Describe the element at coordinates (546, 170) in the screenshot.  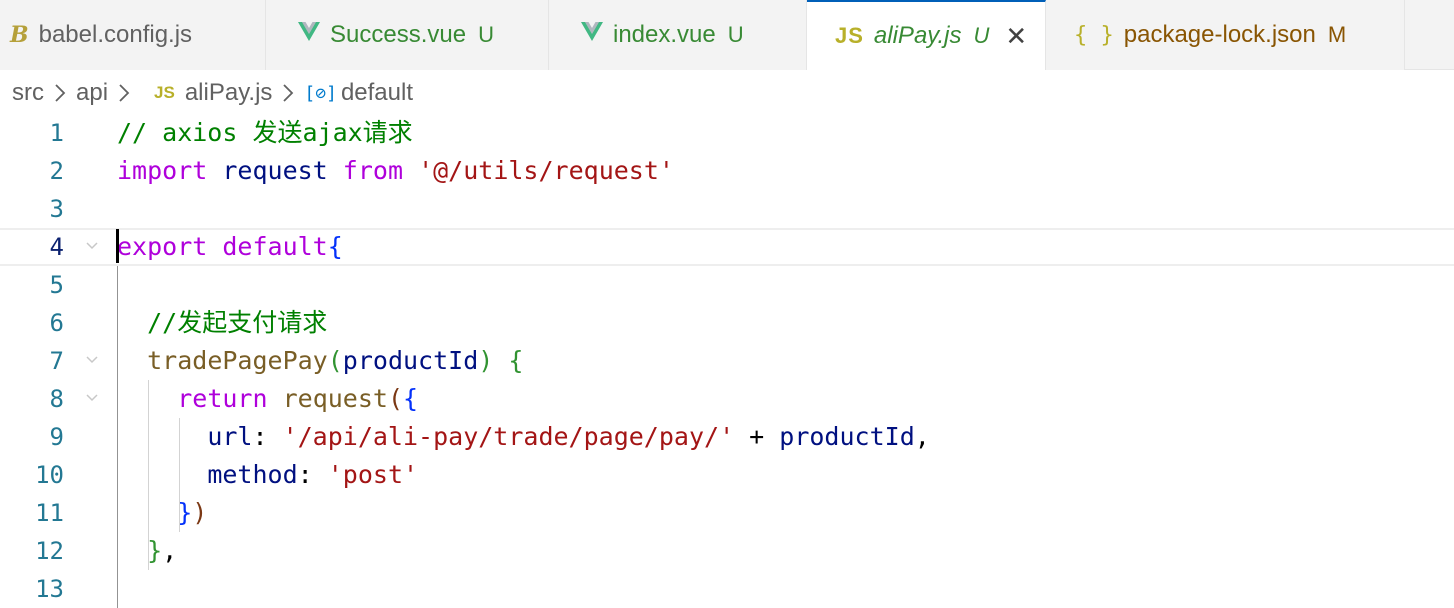
I see `code-token: '@/utils/request'` at that location.